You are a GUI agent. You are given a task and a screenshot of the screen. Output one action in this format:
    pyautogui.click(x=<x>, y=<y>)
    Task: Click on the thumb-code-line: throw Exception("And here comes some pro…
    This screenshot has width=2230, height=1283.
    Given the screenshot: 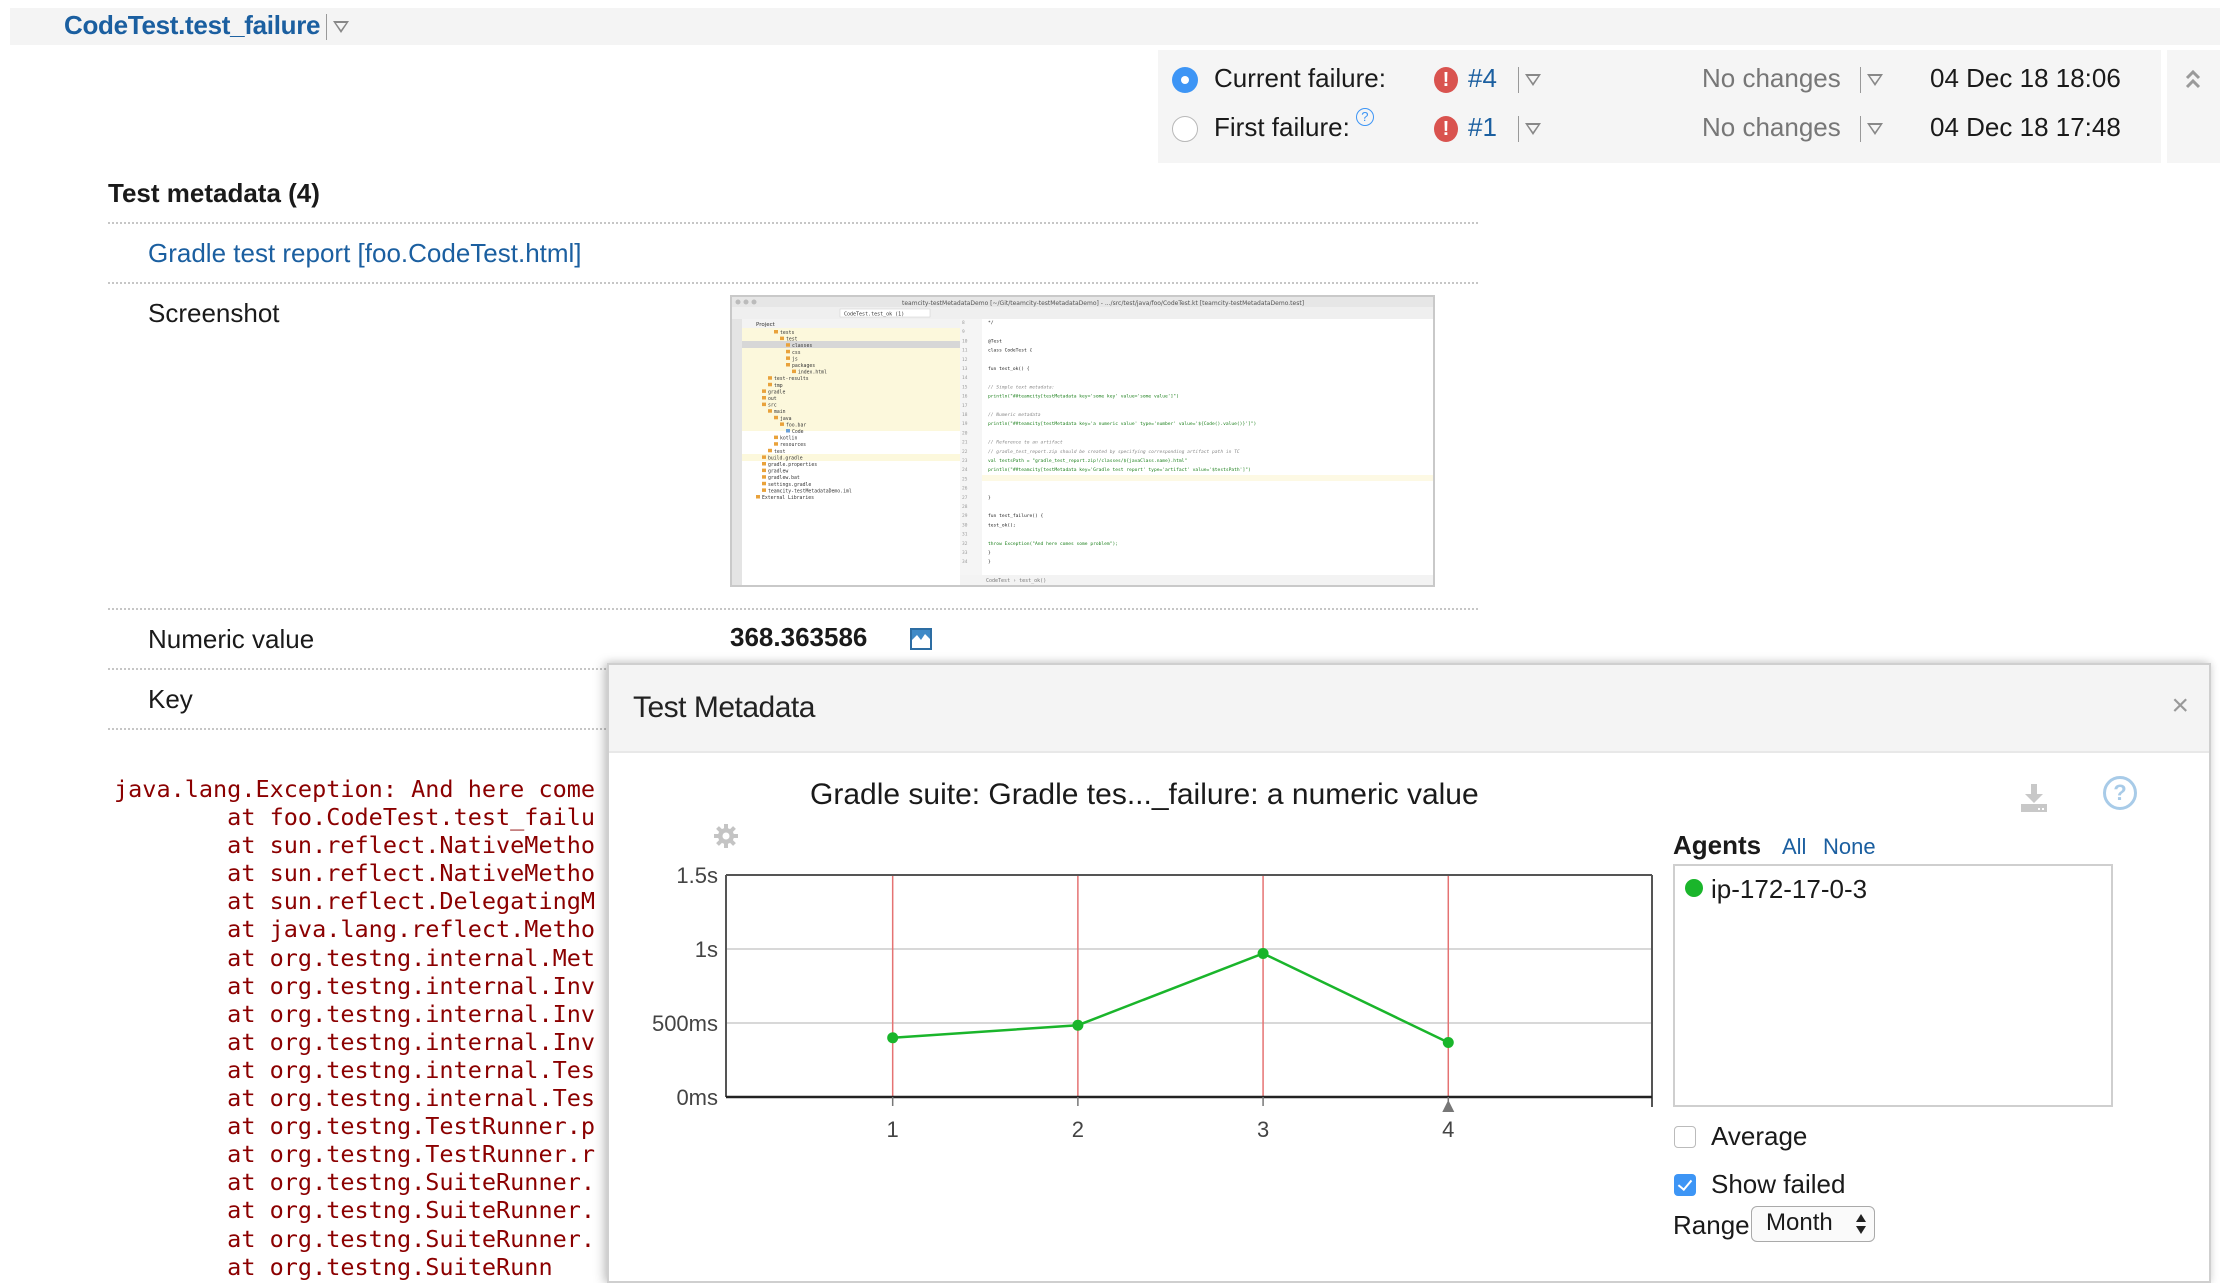 What is the action you would take?
    pyautogui.click(x=1053, y=544)
    